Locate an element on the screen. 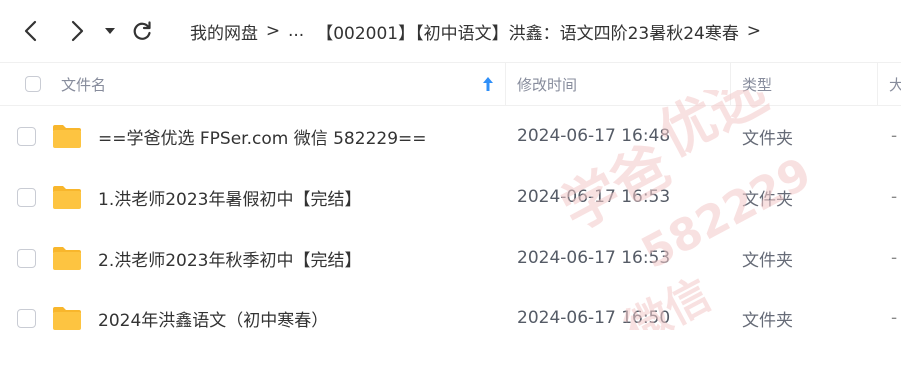 Image resolution: width=901 pixels, height=367 pixels. caret-down-icon is located at coordinates (110, 31).